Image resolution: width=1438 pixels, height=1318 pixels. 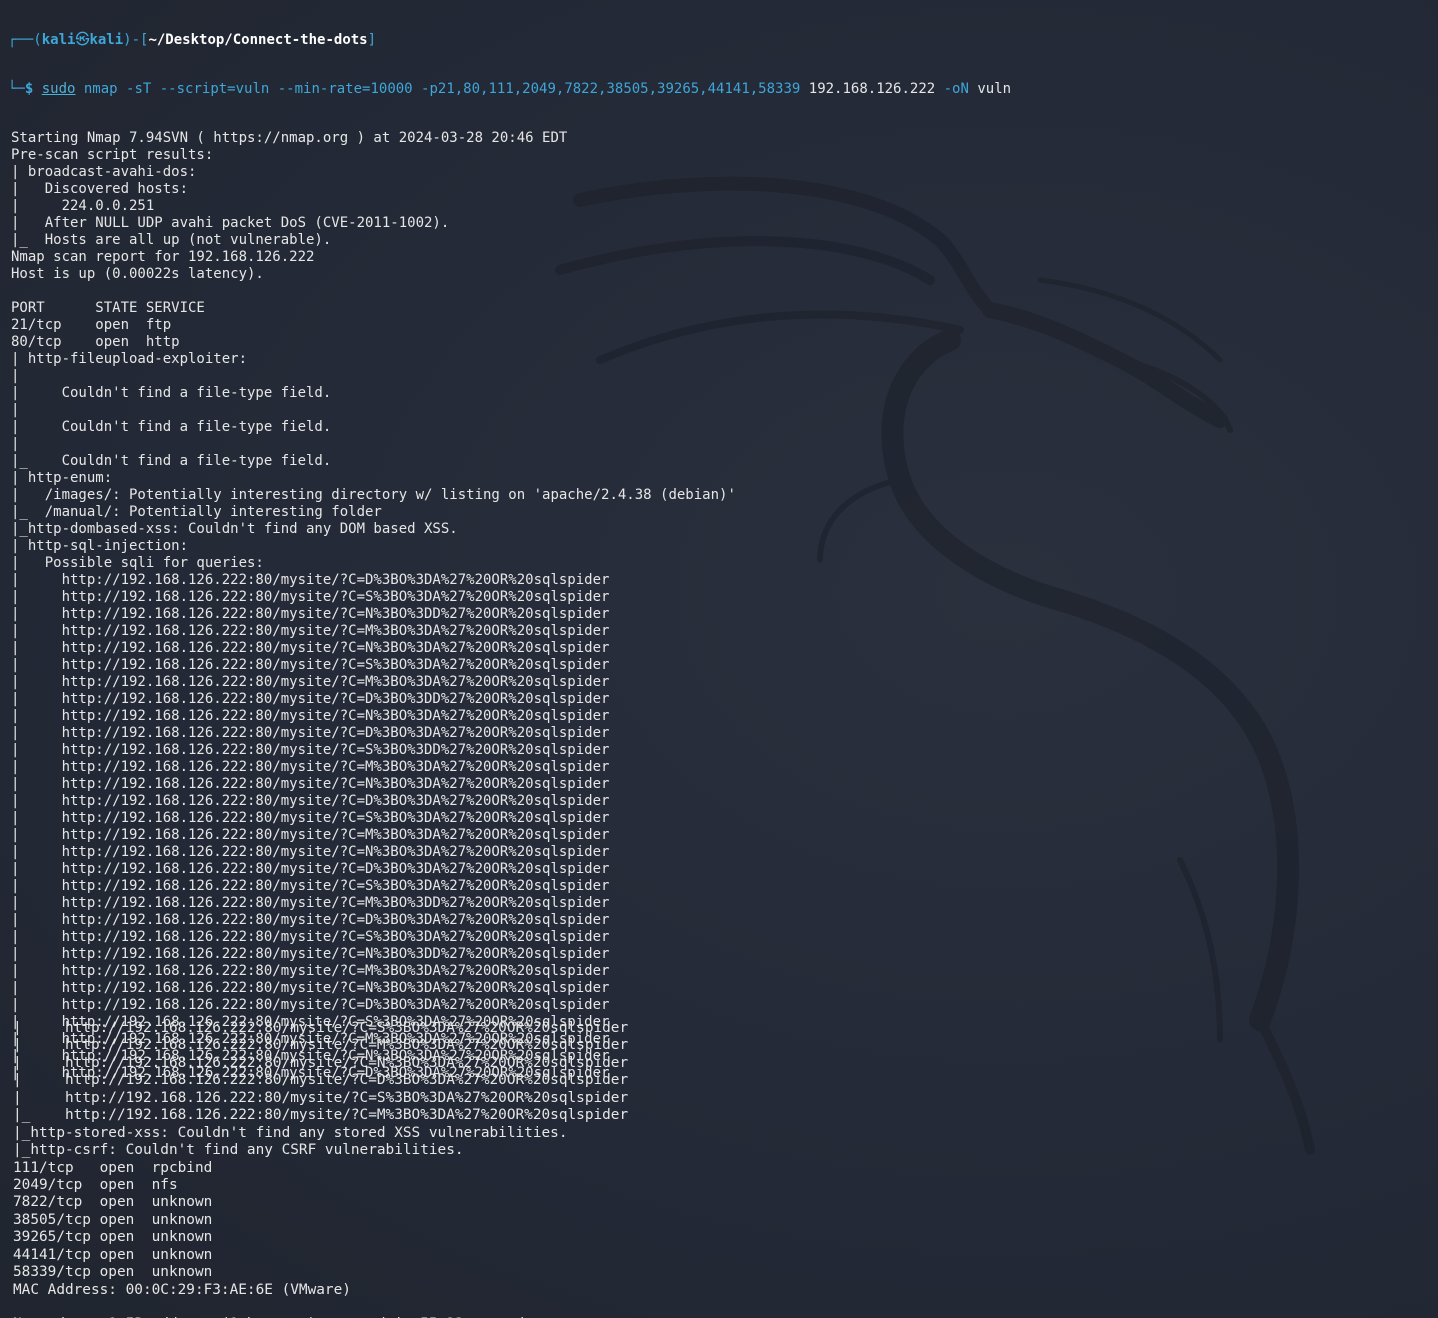 What do you see at coordinates (95, 1184) in the screenshot?
I see `output-line: 2049/tcp open nfs` at bounding box center [95, 1184].